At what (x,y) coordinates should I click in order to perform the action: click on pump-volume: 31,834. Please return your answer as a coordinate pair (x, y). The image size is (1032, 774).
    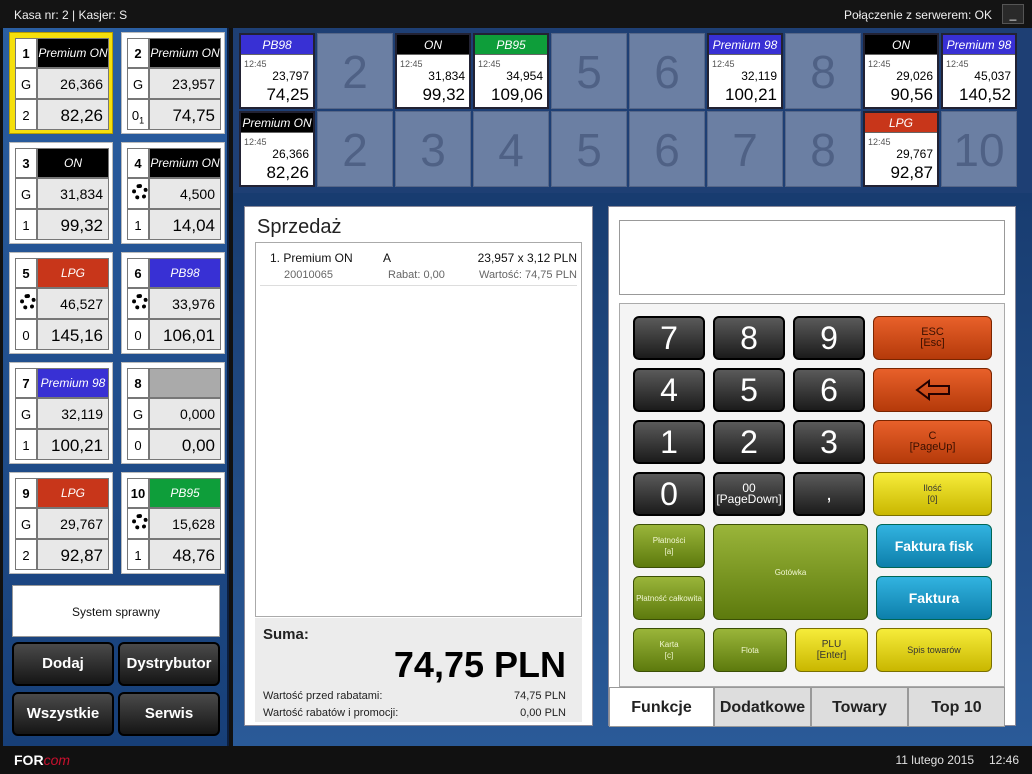
    Looking at the image, I should click on (73, 193).